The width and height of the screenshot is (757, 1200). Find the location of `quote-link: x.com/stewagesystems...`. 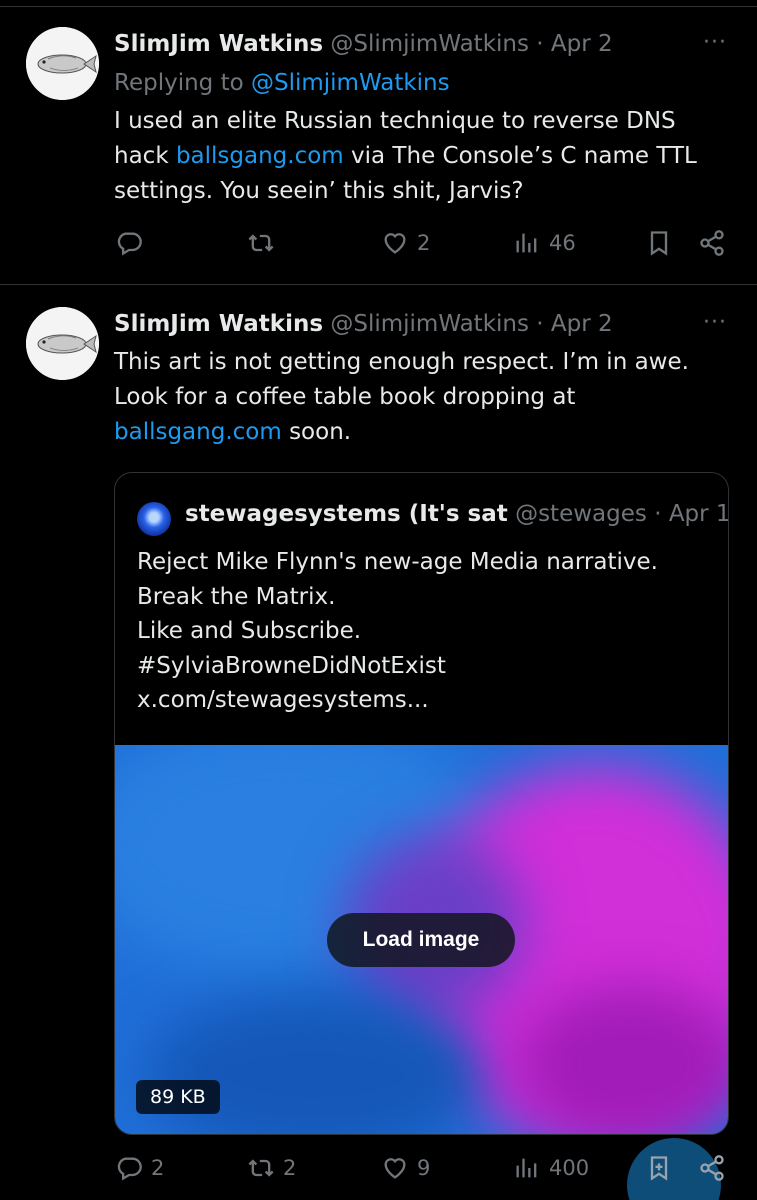

quote-link: x.com/stewagesystems... is located at coordinates (283, 700).